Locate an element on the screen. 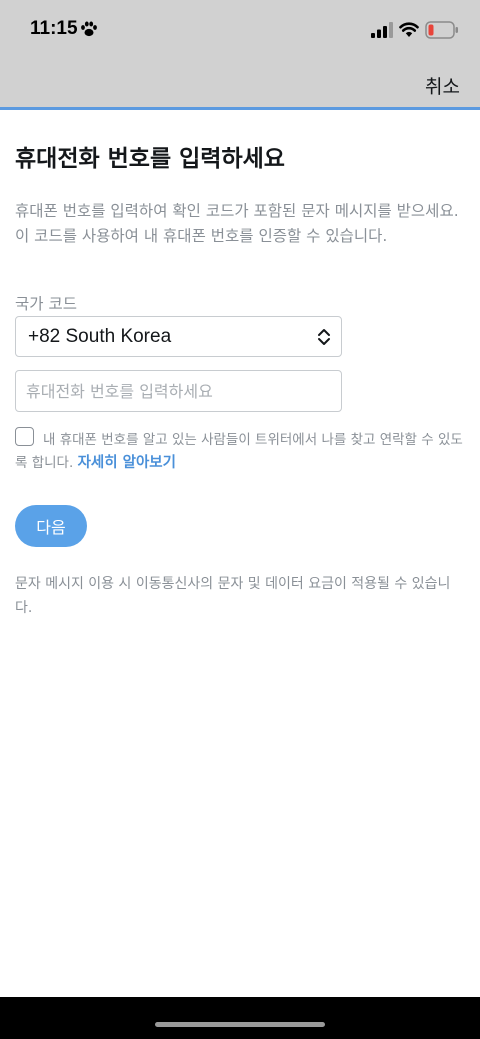 This screenshot has height=1039, width=480. status-time: 11:15 is located at coordinates (54, 28).